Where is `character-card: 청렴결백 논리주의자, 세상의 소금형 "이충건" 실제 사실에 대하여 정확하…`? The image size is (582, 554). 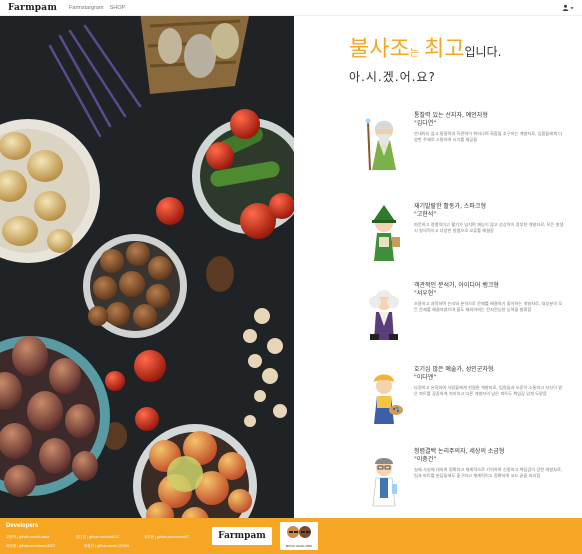 character-card: 청렴결백 논리주의자, 세상의 소금형 "이충건" 실제 사실에 대하여 정확하… is located at coordinates (469, 483).